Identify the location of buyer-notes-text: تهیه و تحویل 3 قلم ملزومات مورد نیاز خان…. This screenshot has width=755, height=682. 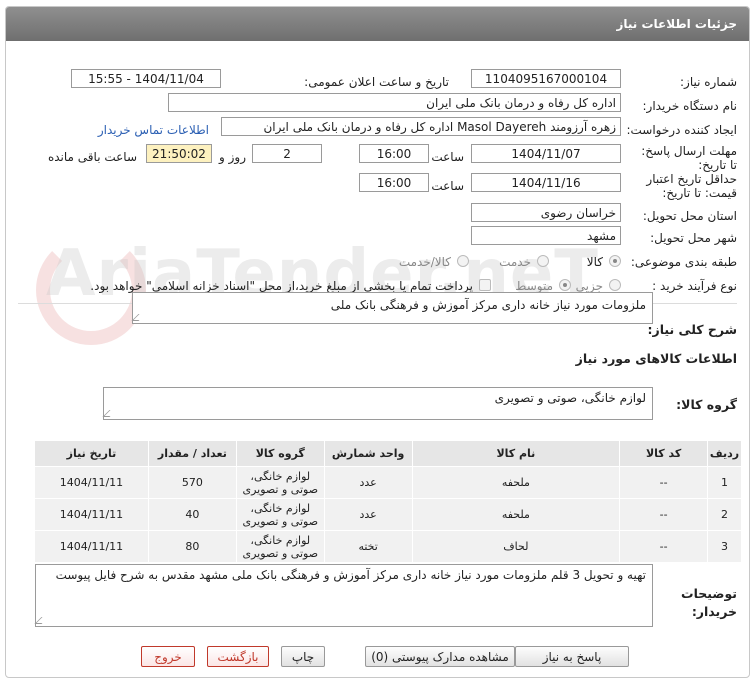
(350, 575).